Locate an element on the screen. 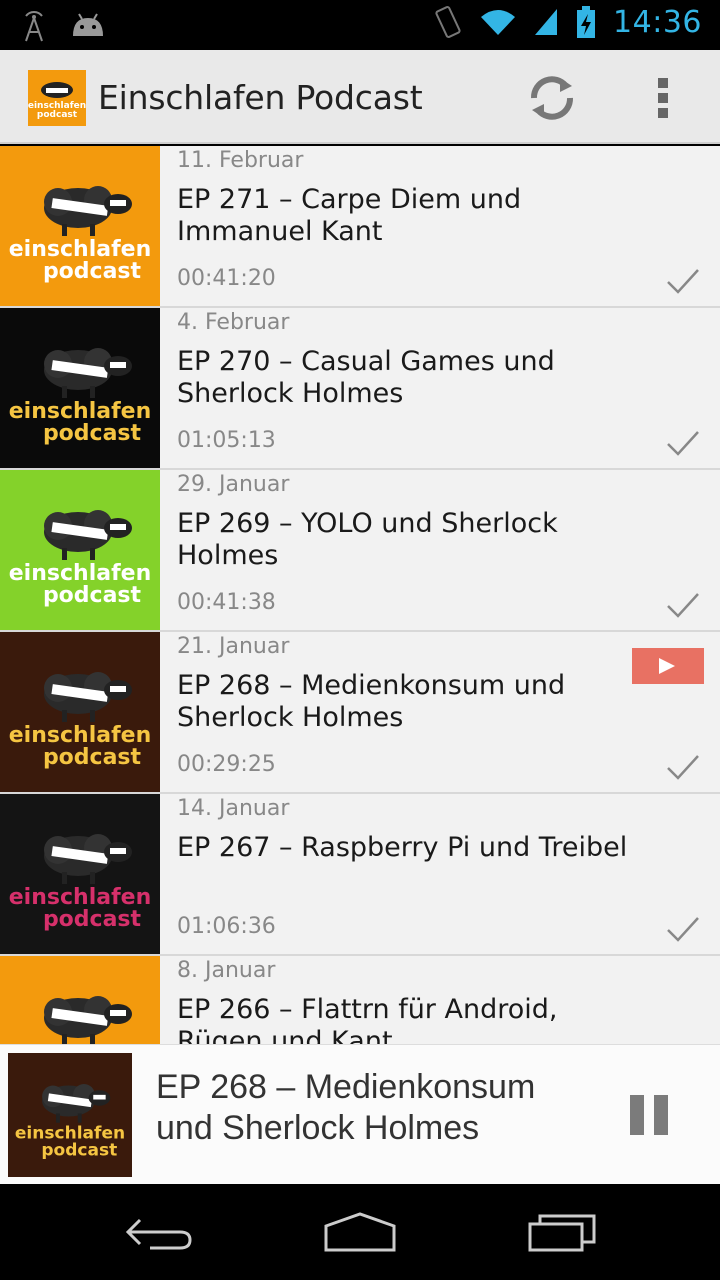  home-icon is located at coordinates (360, 1232).